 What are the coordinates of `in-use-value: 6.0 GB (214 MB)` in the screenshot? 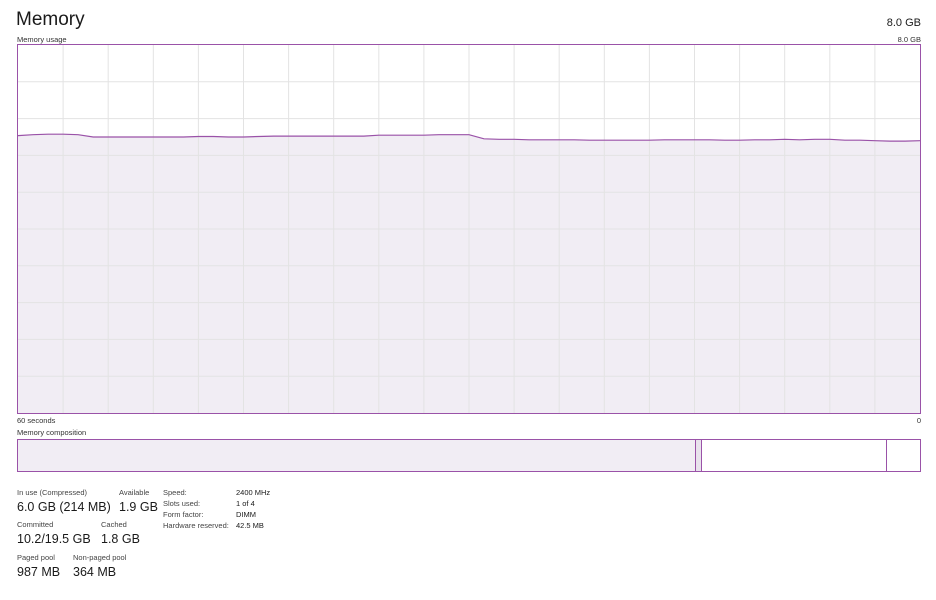 It's located at (64, 507).